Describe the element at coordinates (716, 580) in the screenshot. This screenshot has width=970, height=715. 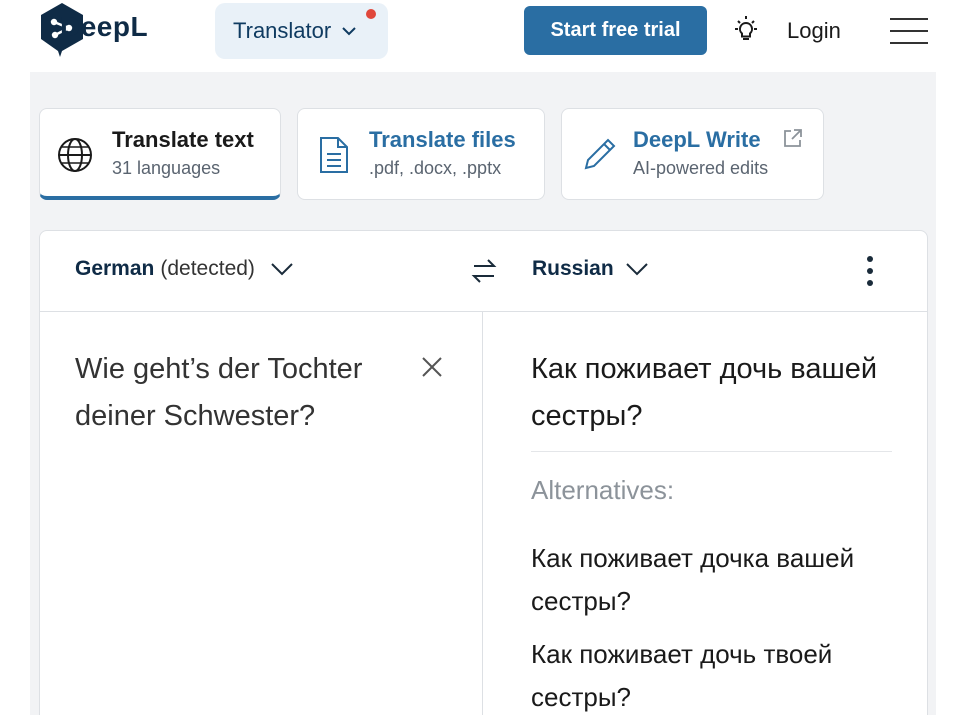
I see `alternative-translation: Как поживает дочка вашей сестры?` at that location.